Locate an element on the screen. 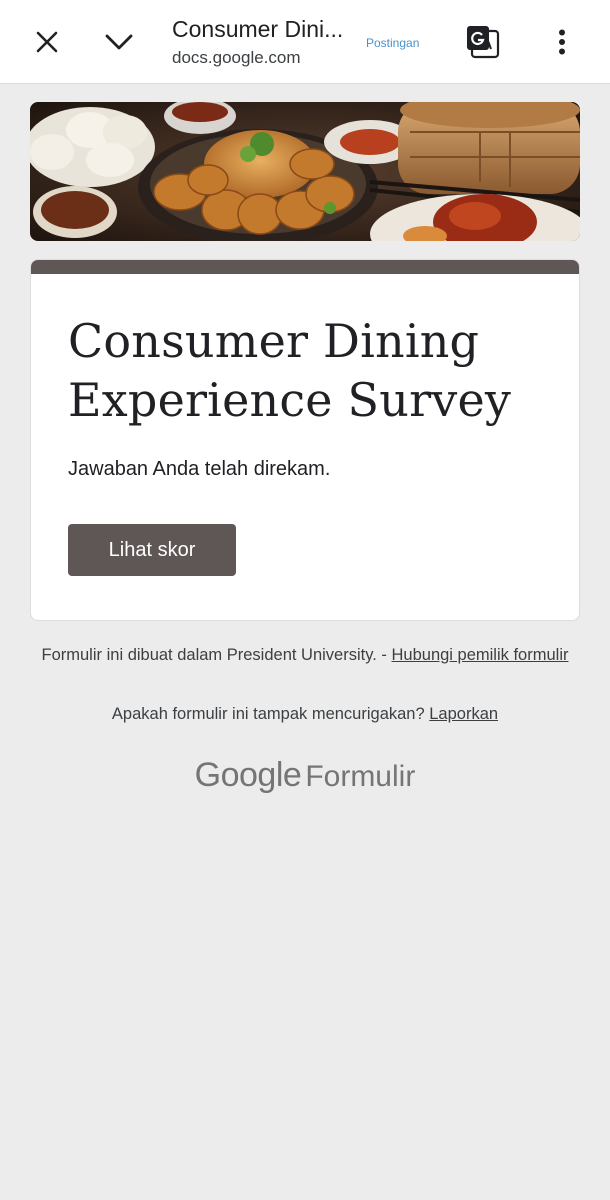  postingan-label: Postingan is located at coordinates (392, 43).